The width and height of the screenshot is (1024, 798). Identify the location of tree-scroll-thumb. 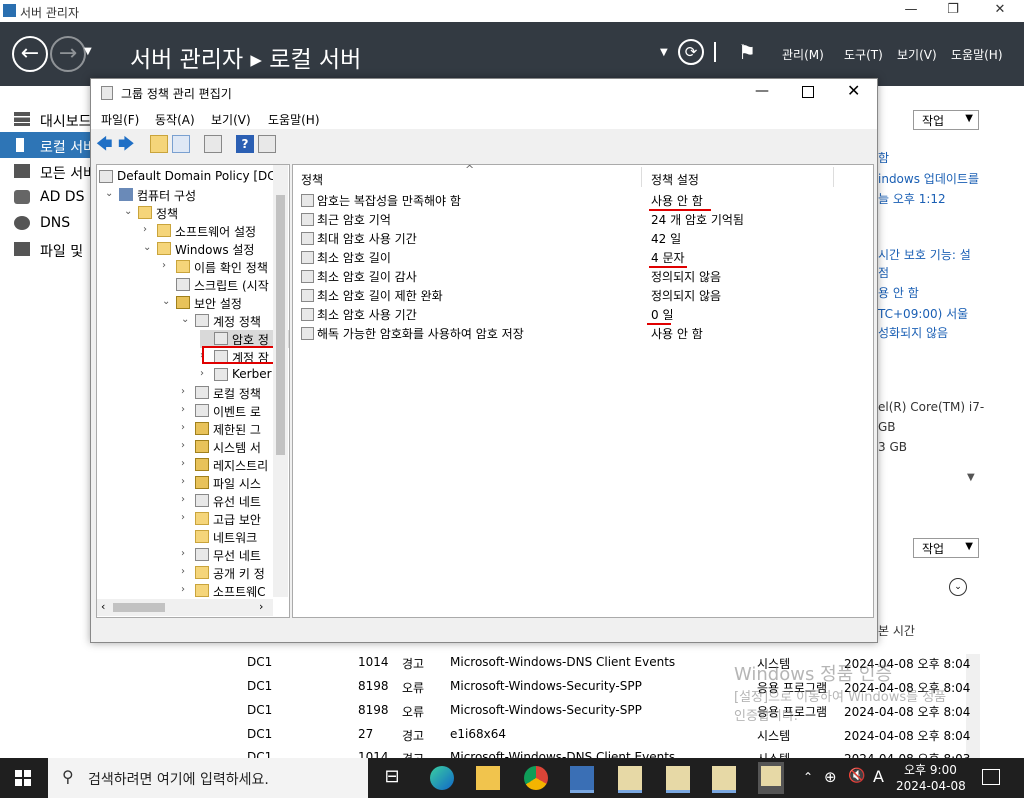
(280, 325).